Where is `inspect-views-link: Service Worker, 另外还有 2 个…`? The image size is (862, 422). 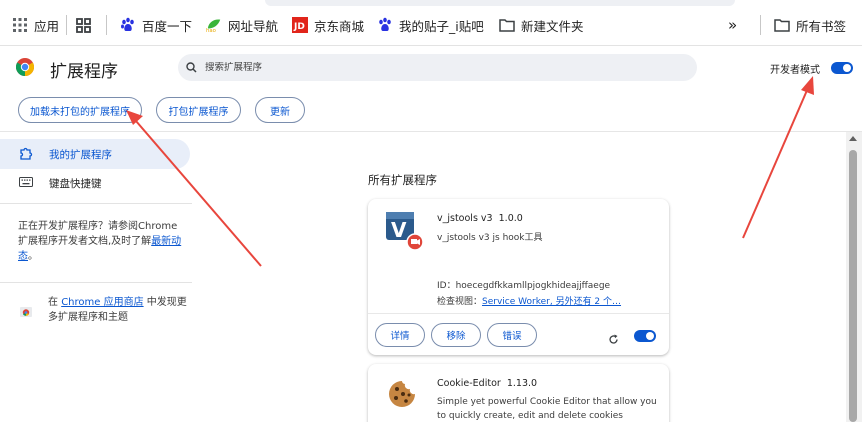 inspect-views-link: Service Worker, 另外还有 2 个… is located at coordinates (551, 302).